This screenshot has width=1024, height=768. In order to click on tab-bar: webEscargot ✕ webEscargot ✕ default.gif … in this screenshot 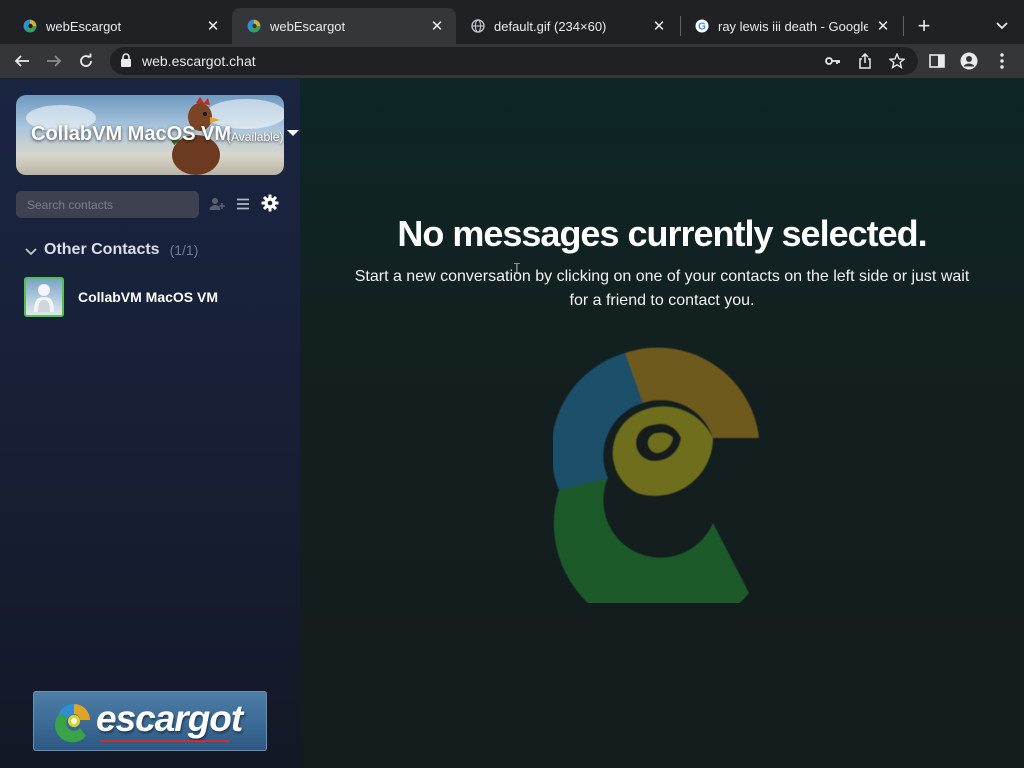, I will do `click(512, 22)`.